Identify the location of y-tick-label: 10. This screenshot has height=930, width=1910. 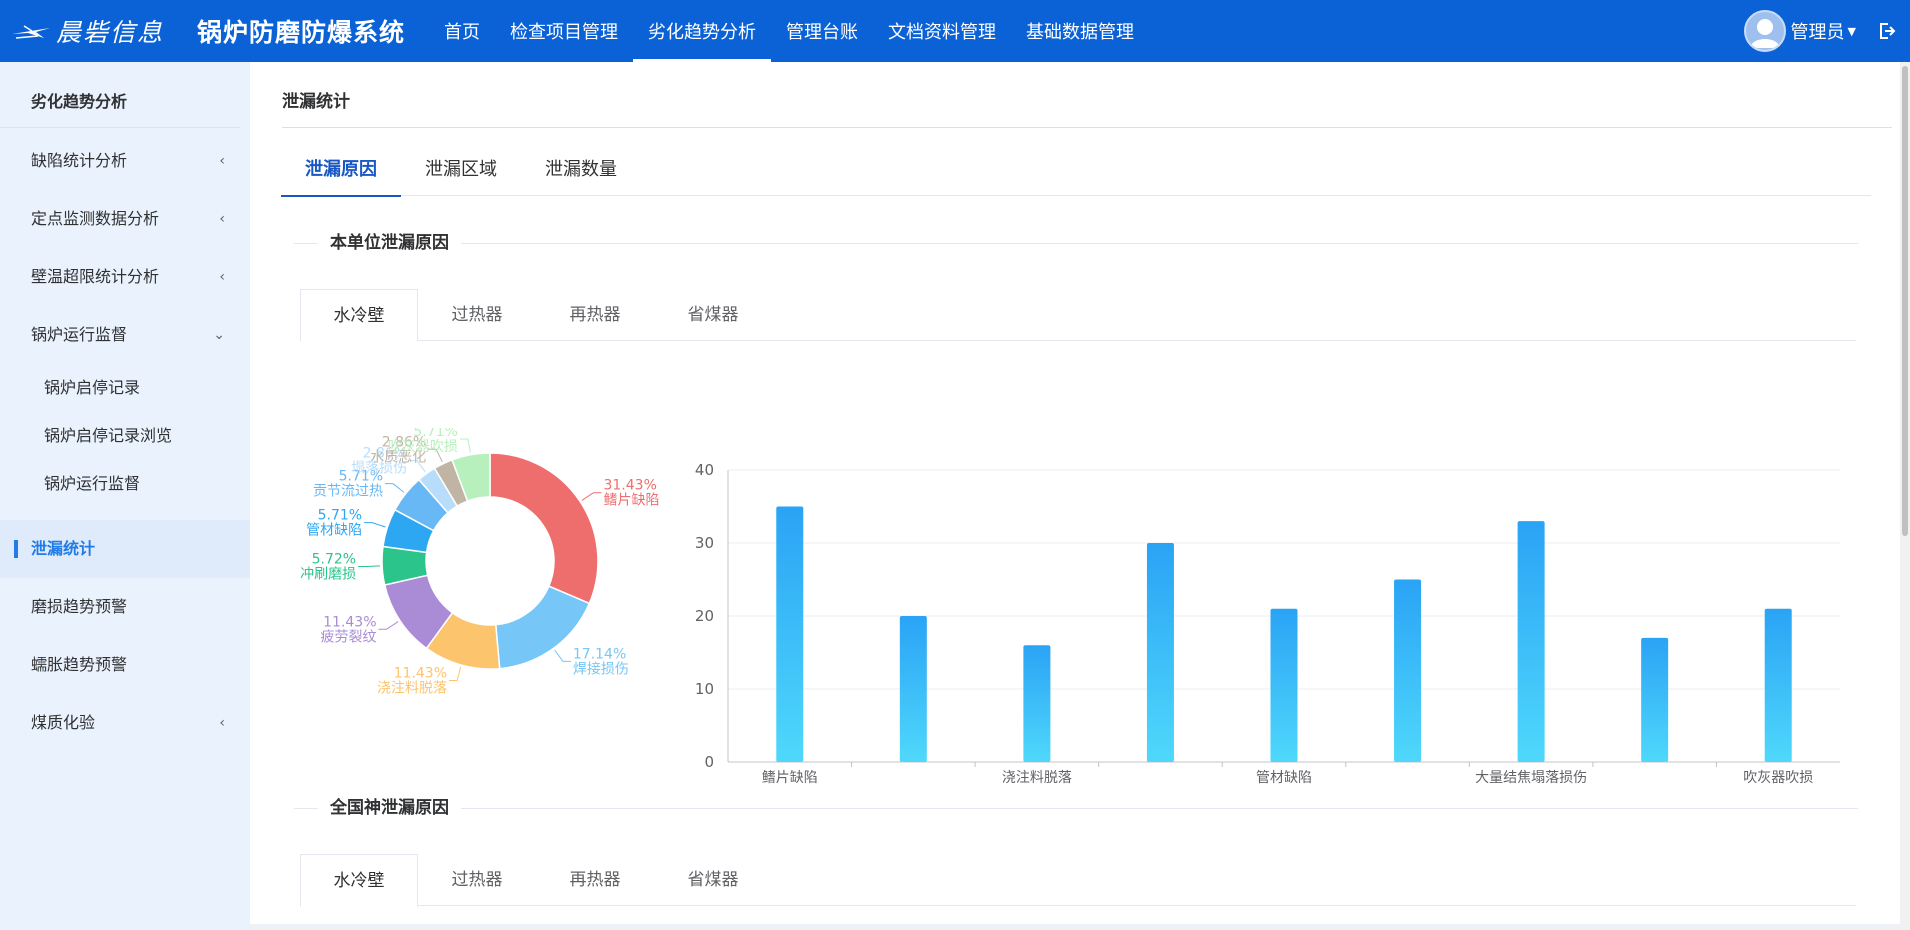
(704, 689).